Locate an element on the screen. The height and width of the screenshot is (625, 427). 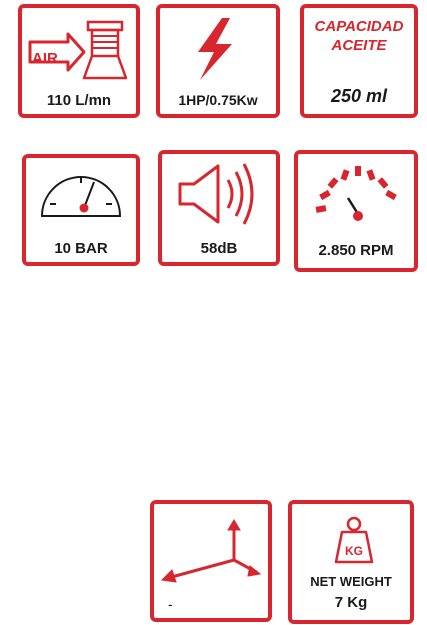
air-flow-value: 110 L/mn is located at coordinates (79, 100).